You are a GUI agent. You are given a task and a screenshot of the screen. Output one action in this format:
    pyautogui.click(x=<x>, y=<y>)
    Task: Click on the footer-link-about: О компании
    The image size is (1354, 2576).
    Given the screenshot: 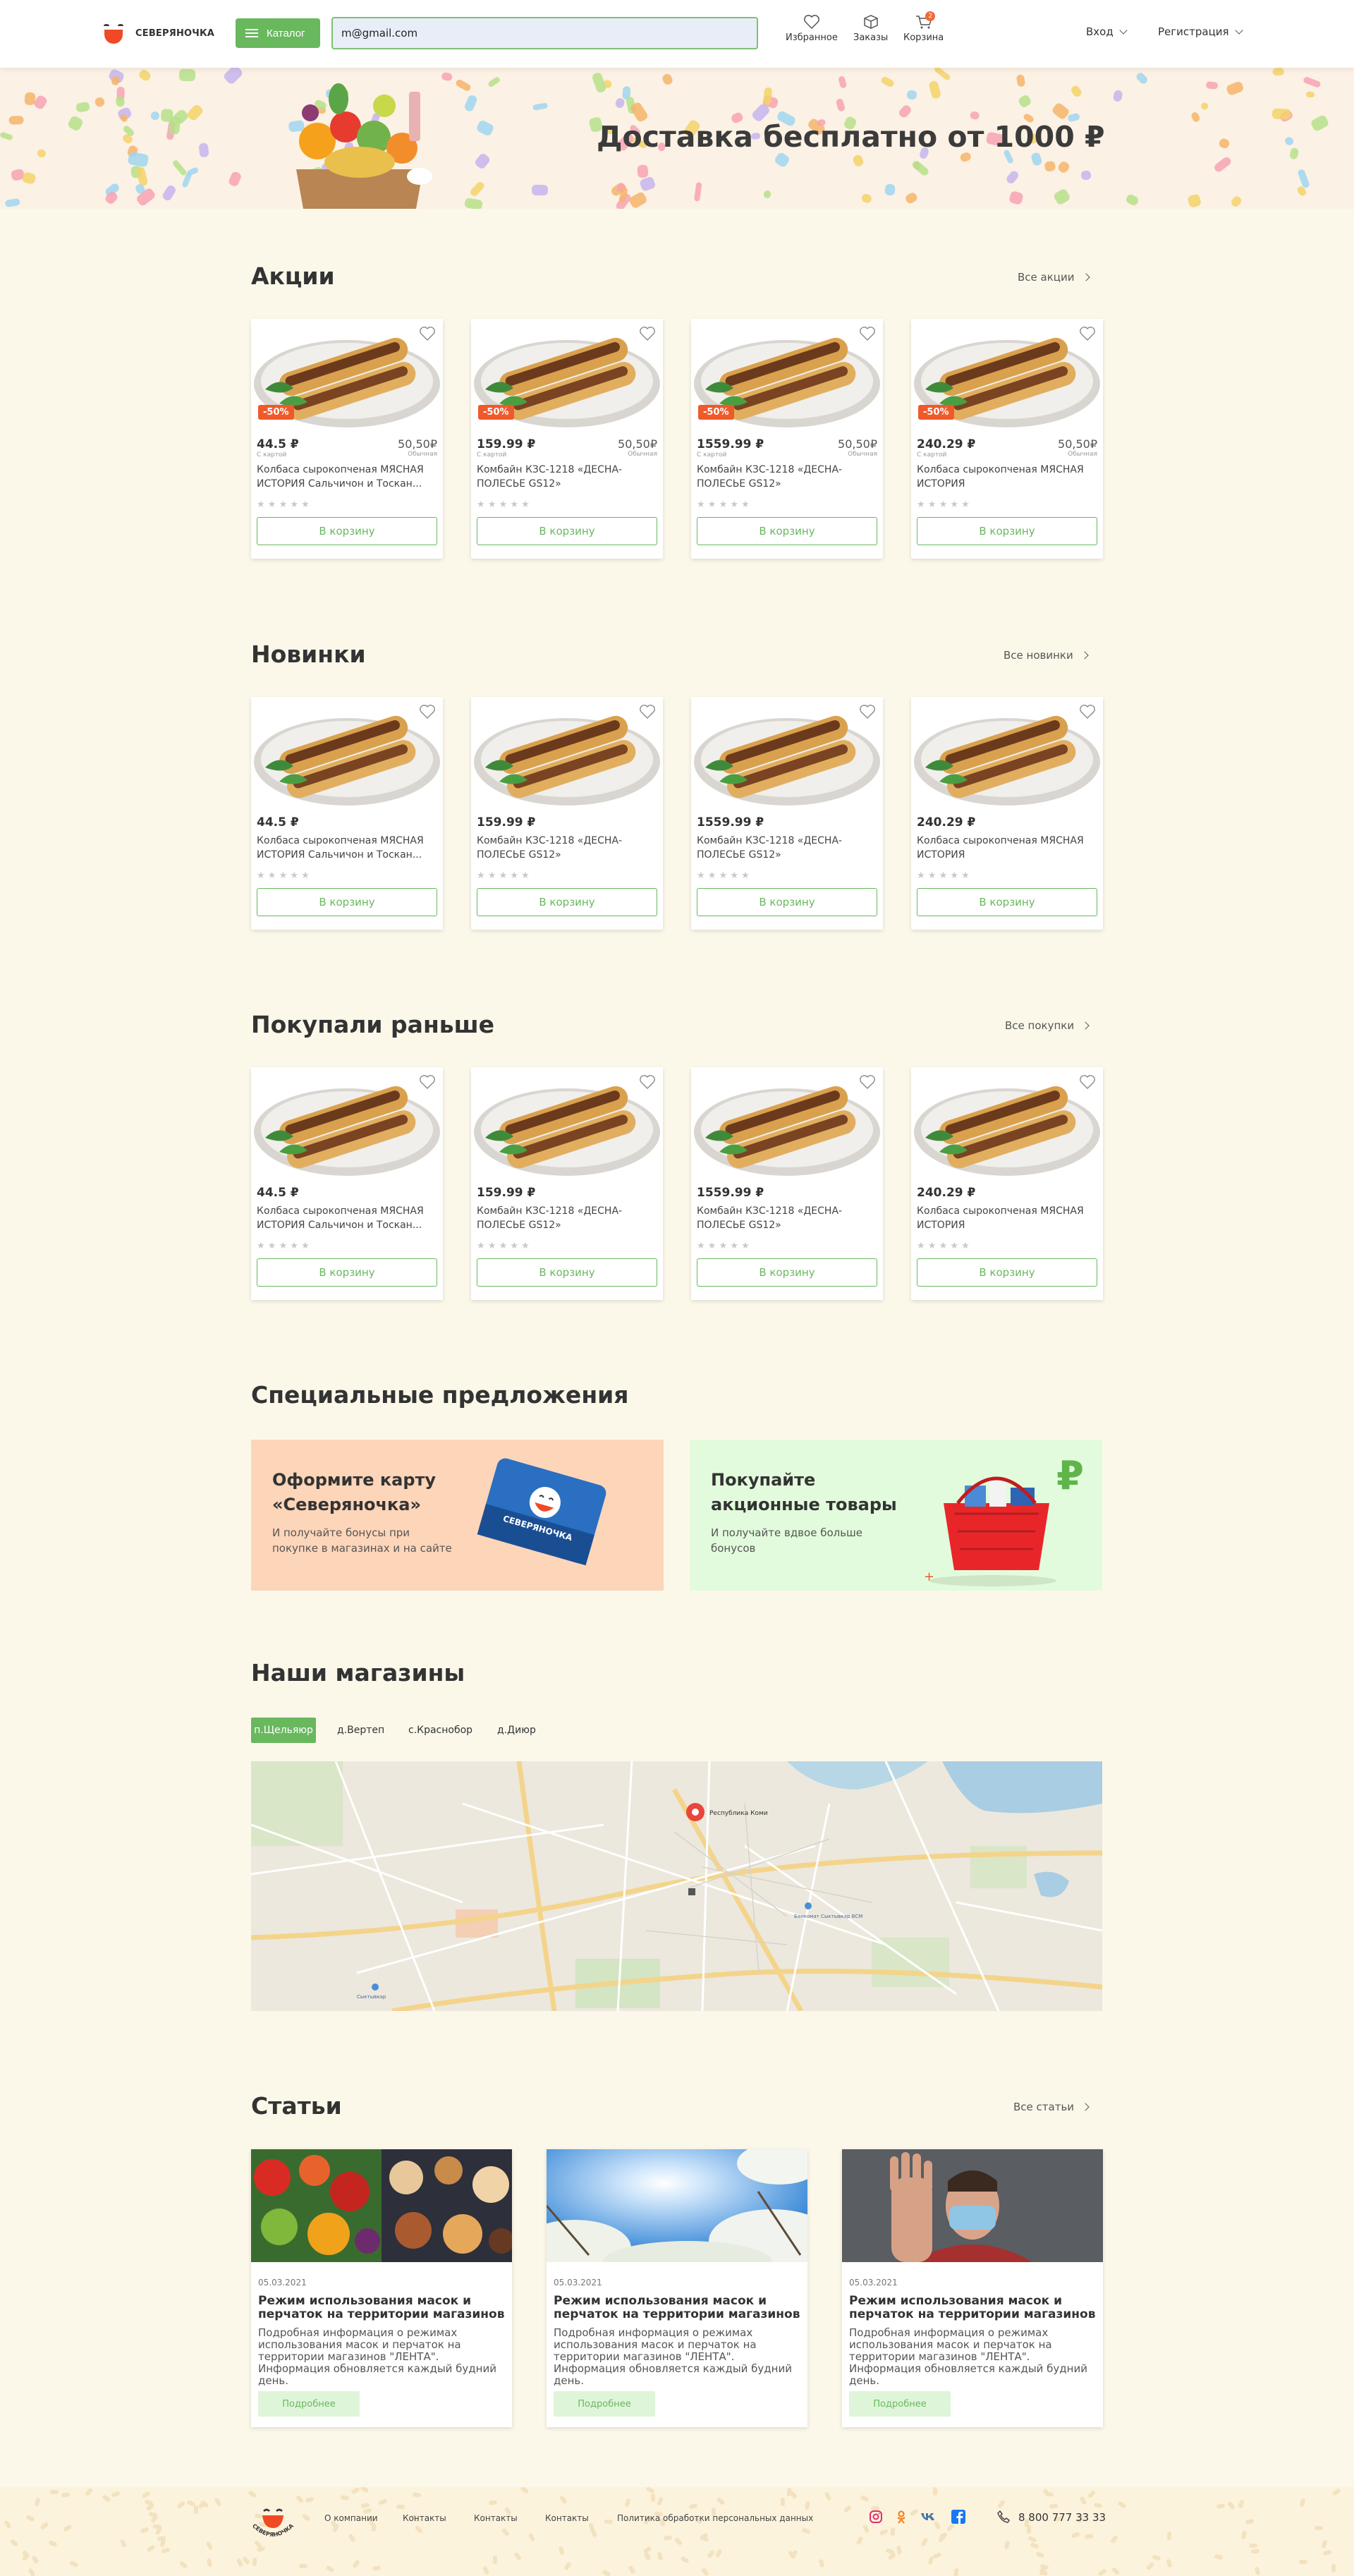 What is the action you would take?
    pyautogui.click(x=351, y=2518)
    